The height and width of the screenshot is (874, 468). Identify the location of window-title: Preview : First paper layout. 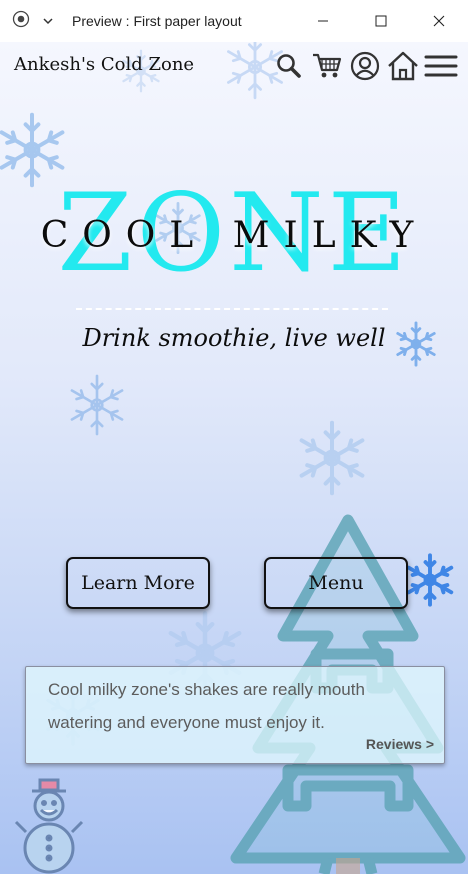
(157, 21).